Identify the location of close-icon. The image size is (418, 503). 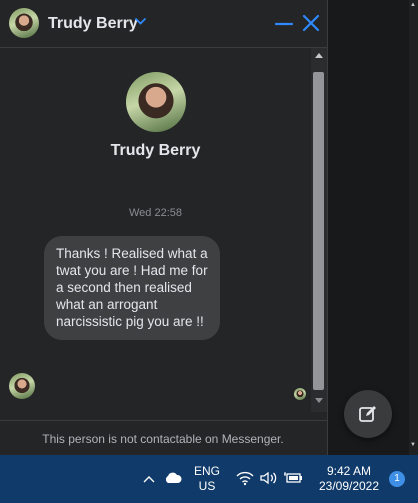
(311, 23).